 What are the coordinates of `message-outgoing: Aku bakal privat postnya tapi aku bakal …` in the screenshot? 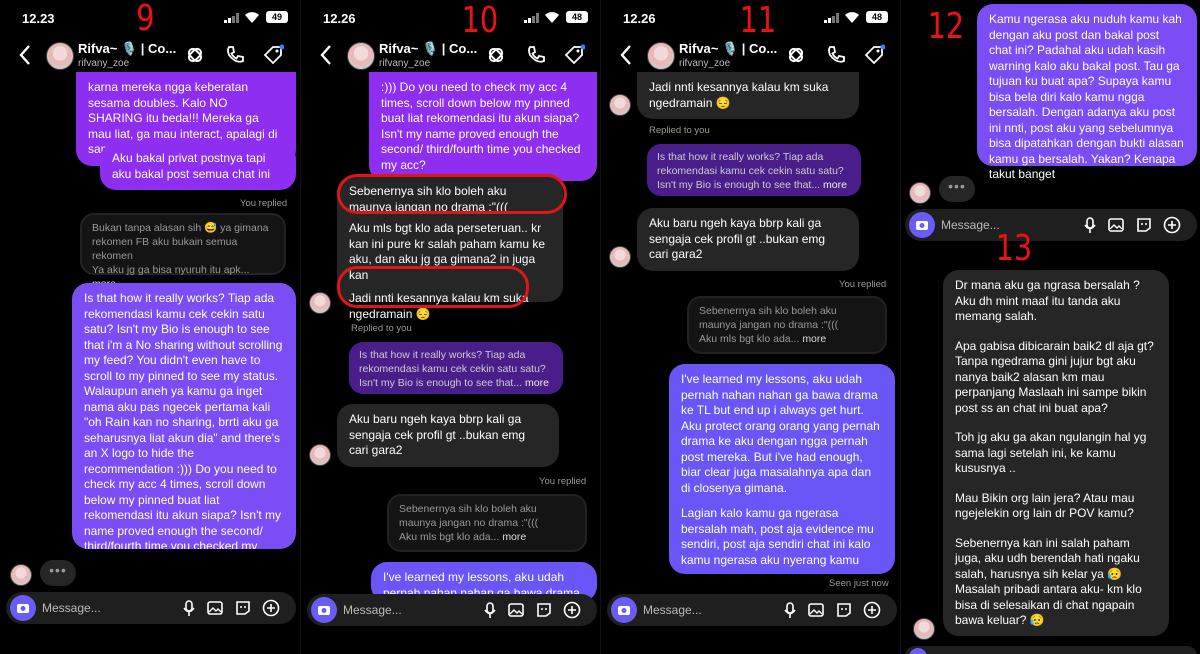 It's located at (198, 166).